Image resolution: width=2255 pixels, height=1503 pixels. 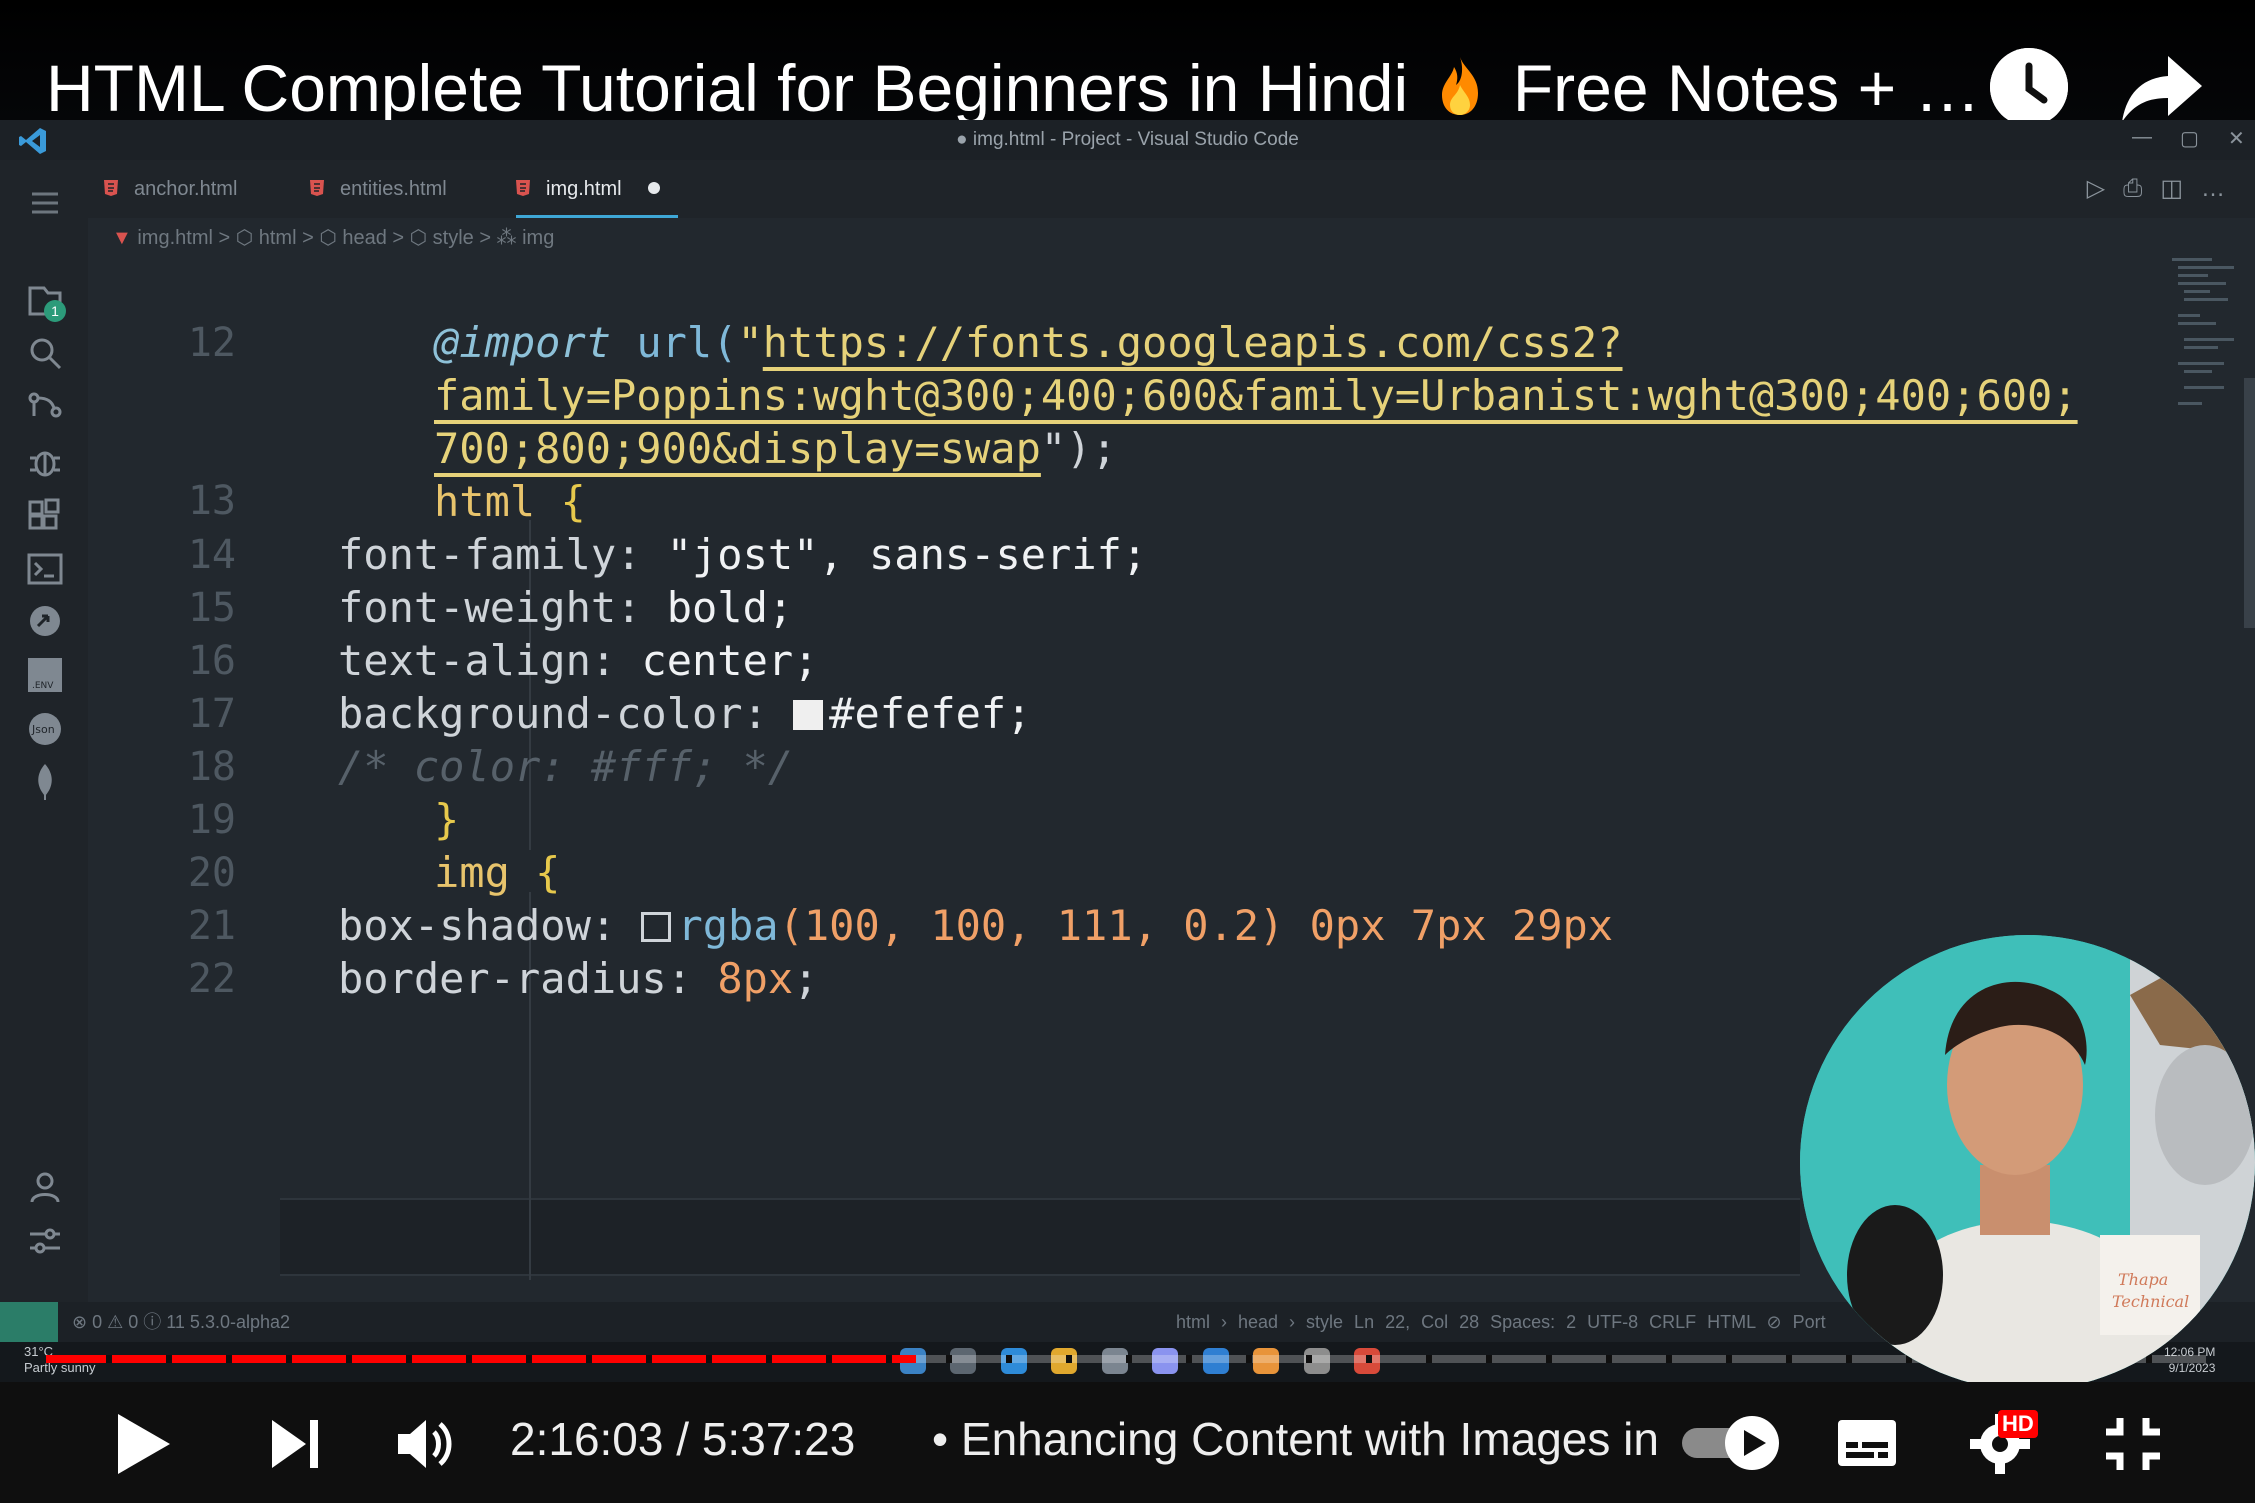 I want to click on line-number: 22, so click(x=211, y=979).